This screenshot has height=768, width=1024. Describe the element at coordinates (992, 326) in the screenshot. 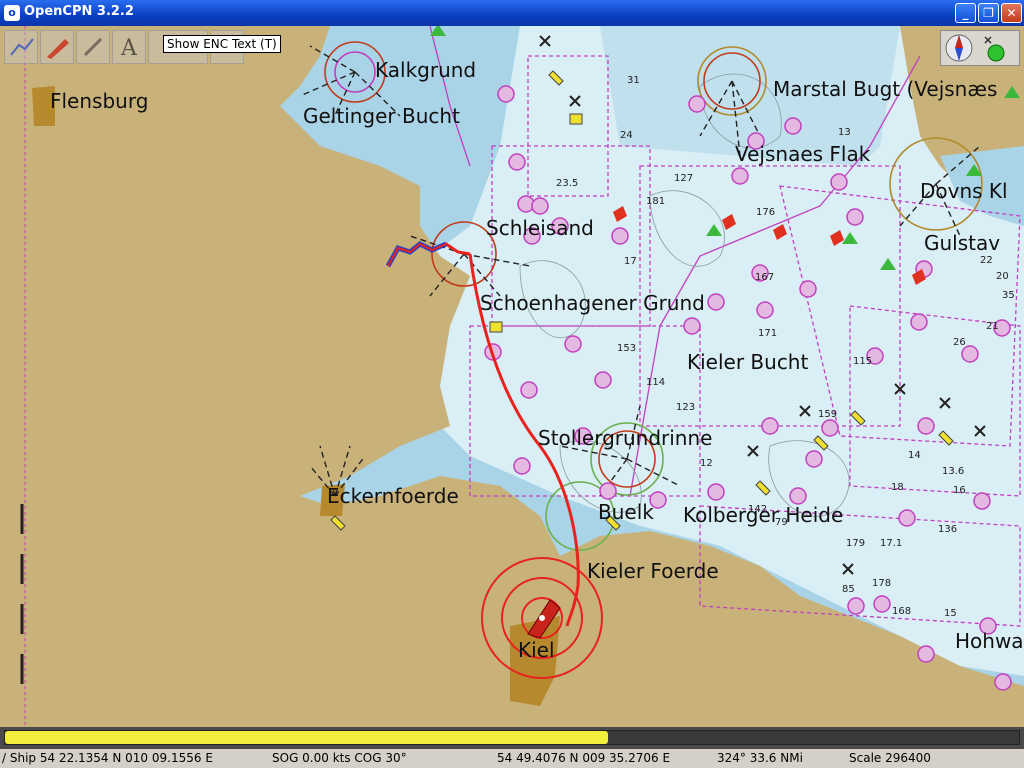

I see `depth-sounding: 21` at that location.